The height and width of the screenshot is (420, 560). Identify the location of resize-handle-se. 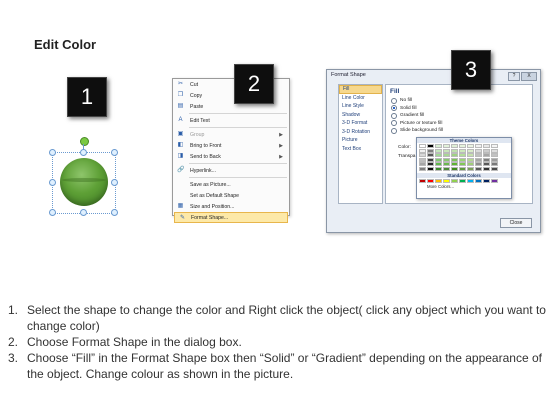
(114, 212).